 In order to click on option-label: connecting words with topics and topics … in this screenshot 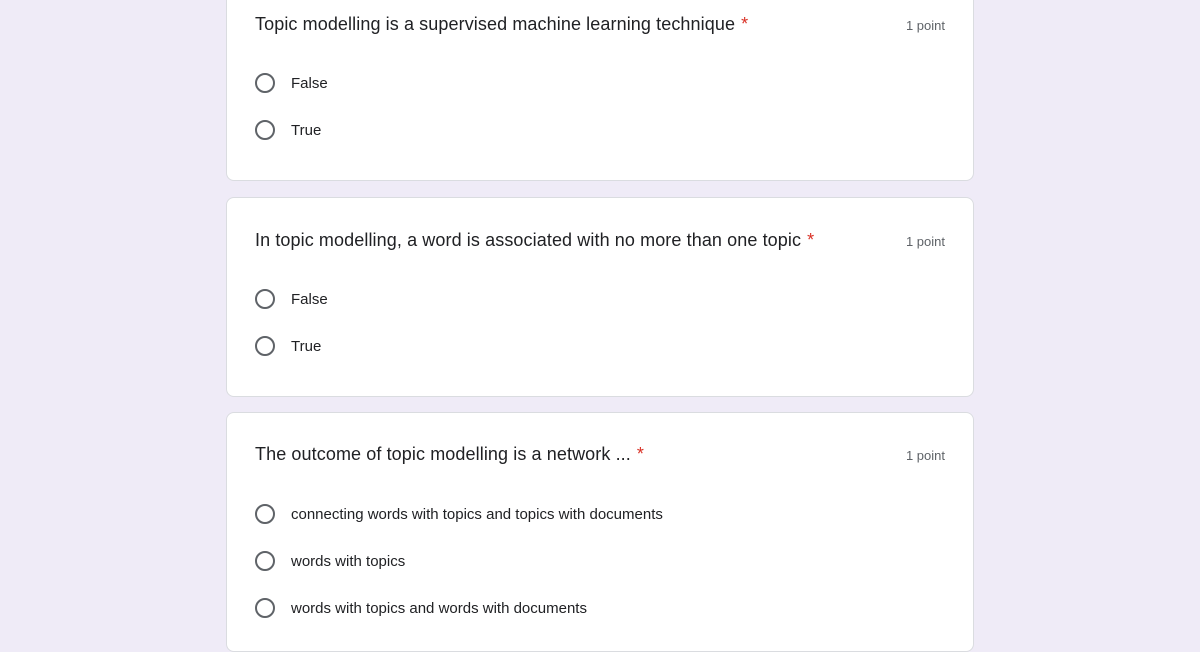, I will do `click(477, 514)`.